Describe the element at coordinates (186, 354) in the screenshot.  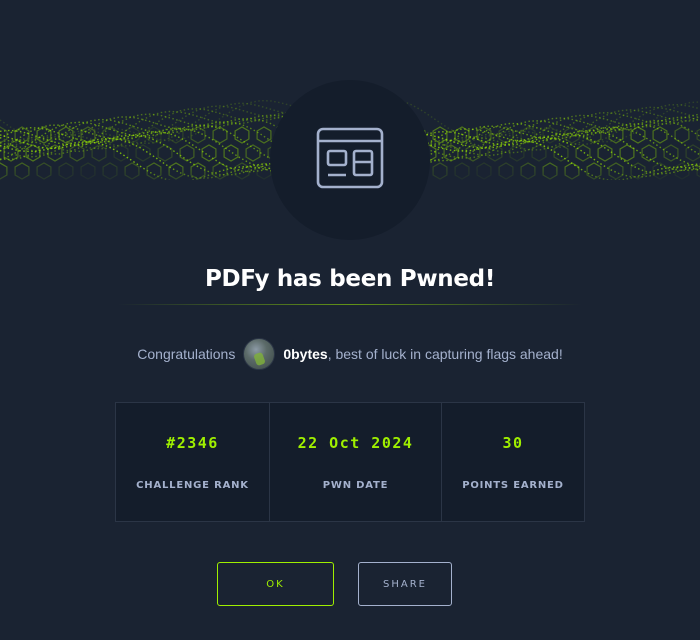
I see `congrats-prefix: Congratulations` at that location.